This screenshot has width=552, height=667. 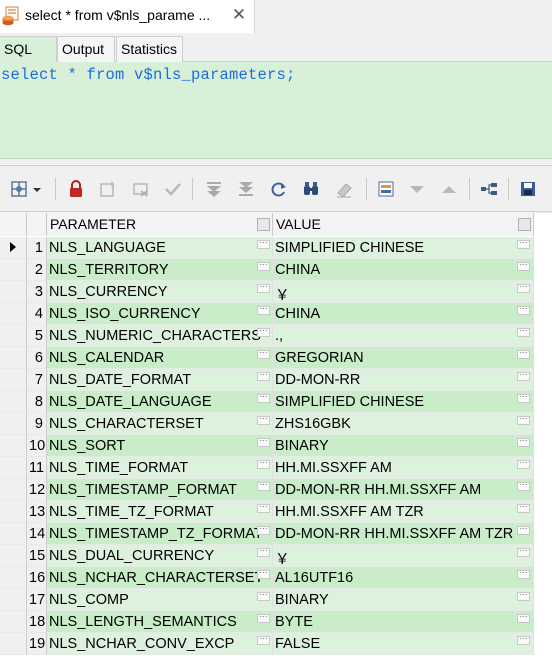 I want to click on last-record-icon, so click(x=246, y=189).